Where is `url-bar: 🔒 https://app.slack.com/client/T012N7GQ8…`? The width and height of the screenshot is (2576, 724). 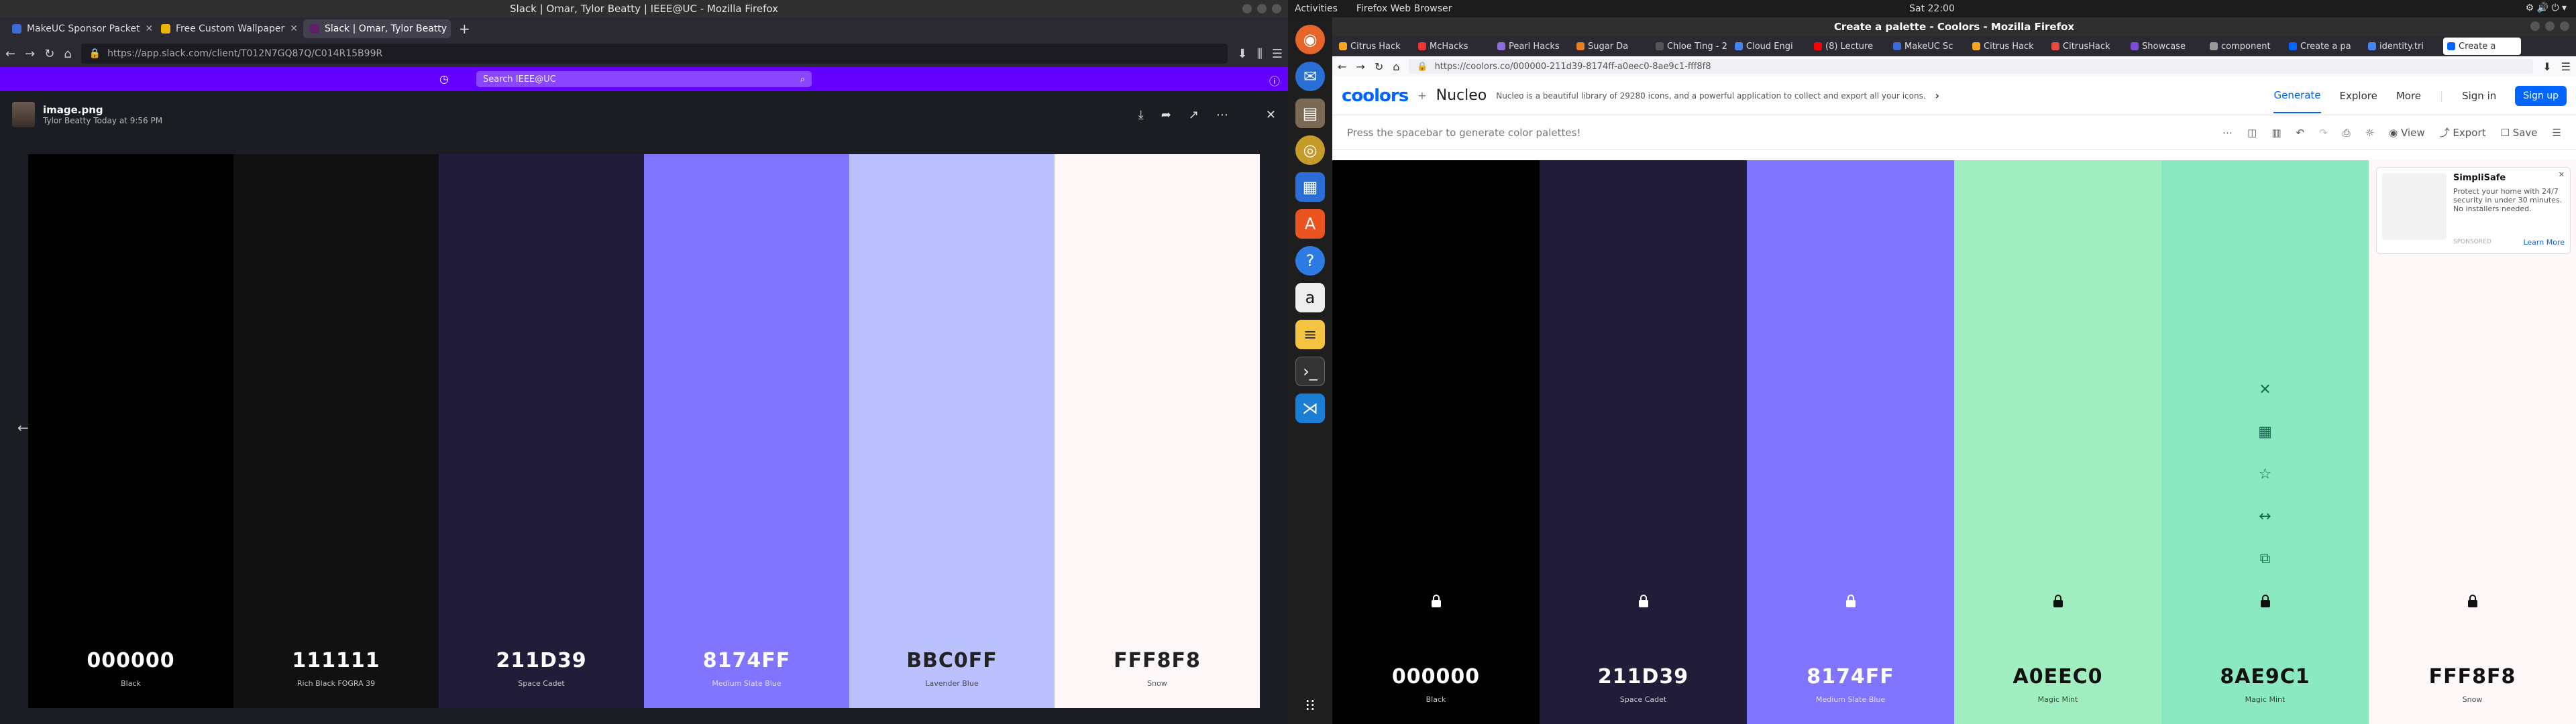
url-bar: 🔒 https://app.slack.com/client/T012N7GQ8… is located at coordinates (654, 54).